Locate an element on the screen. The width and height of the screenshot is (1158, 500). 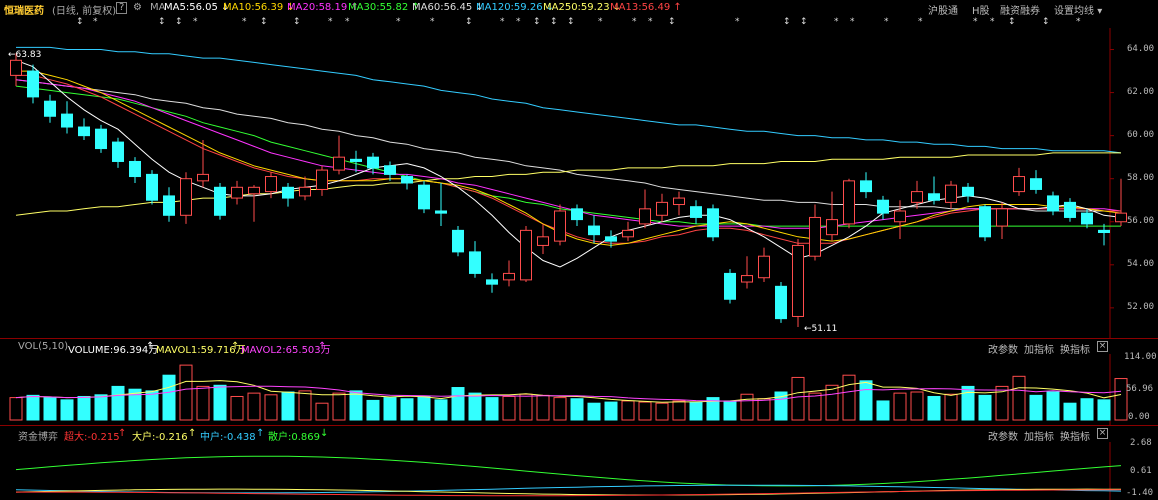
nav-h-share: H股 is located at coordinates (981, 9).